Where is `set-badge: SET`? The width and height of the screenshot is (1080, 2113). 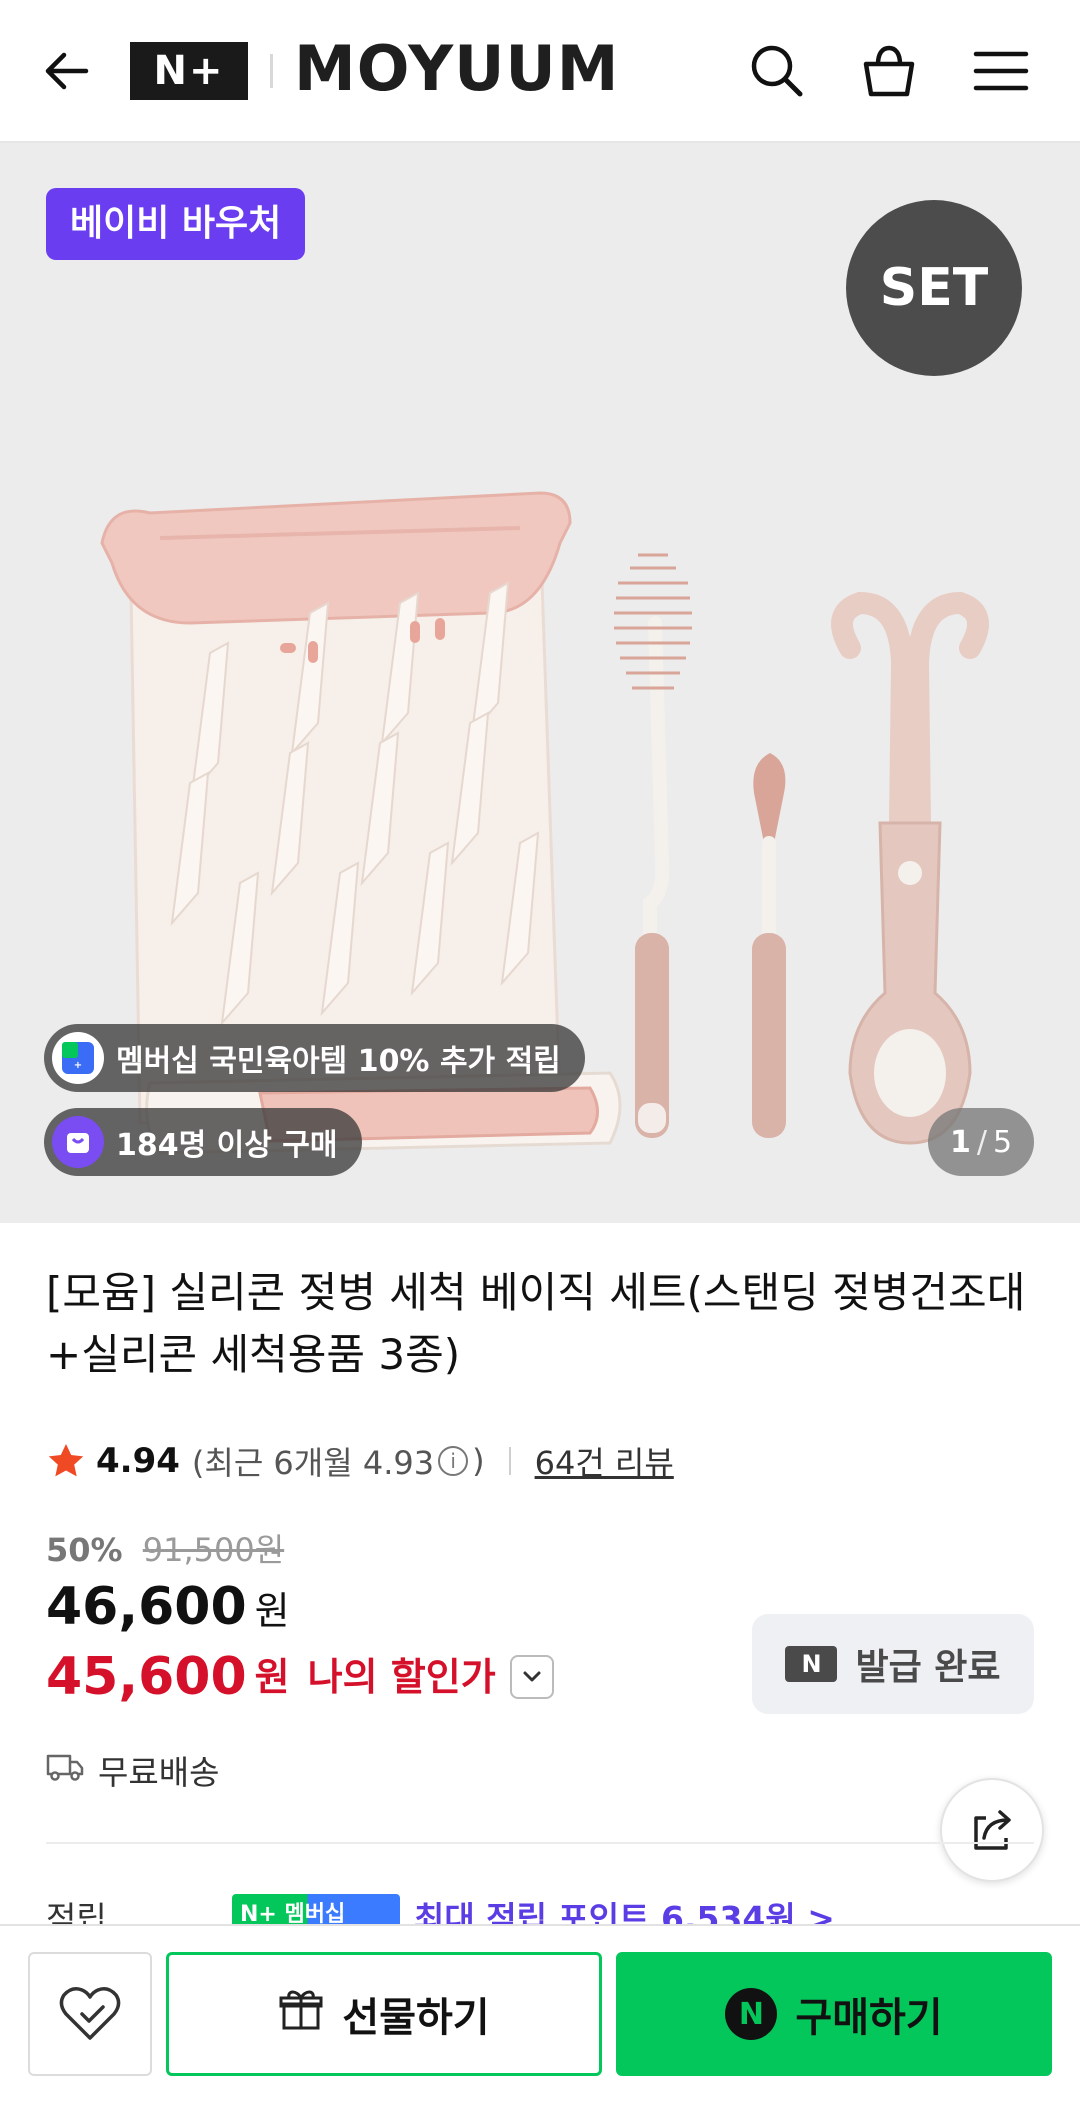 set-badge: SET is located at coordinates (934, 288).